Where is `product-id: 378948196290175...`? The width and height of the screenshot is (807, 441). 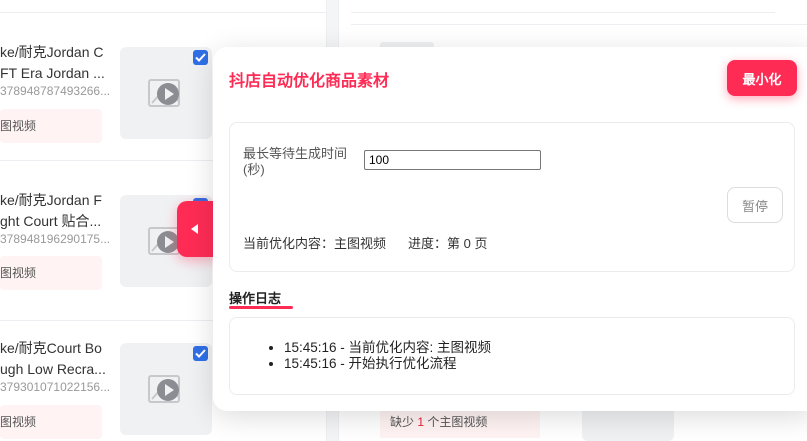
product-id: 378948196290175... is located at coordinates (55, 239).